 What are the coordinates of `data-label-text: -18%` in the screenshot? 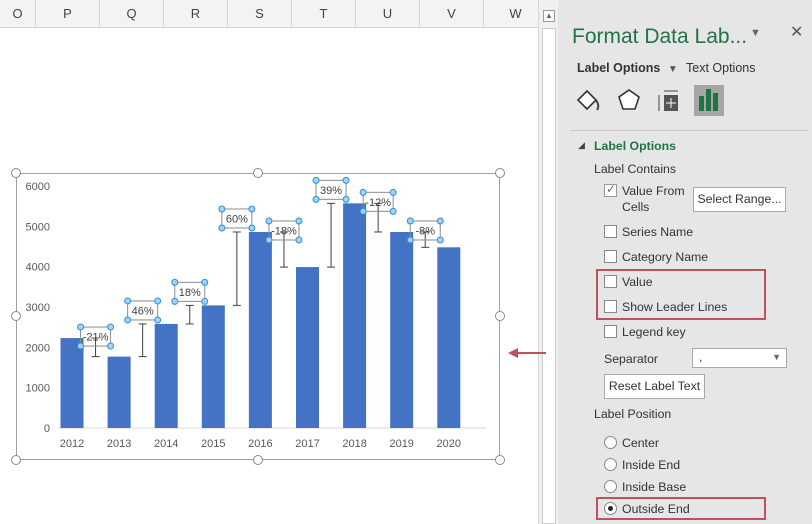 It's located at (284, 231).